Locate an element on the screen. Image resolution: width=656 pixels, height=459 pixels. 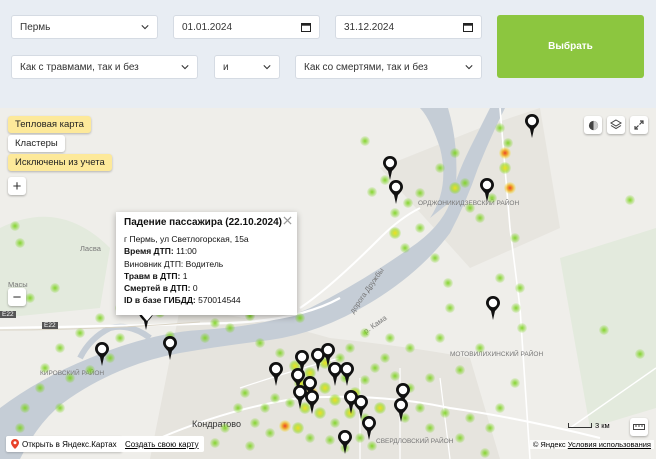
layers-button is located at coordinates (616, 125).